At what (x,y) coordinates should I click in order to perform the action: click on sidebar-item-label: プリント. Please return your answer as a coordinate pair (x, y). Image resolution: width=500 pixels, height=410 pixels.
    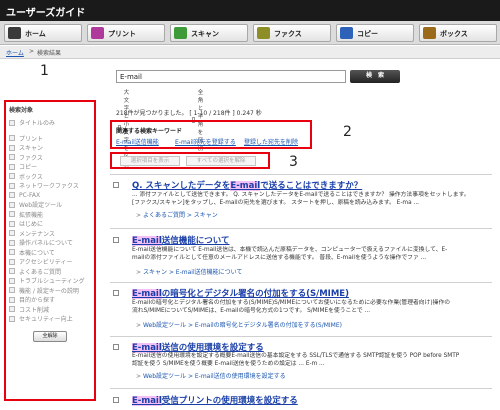
    Looking at the image, I should click on (31, 139).